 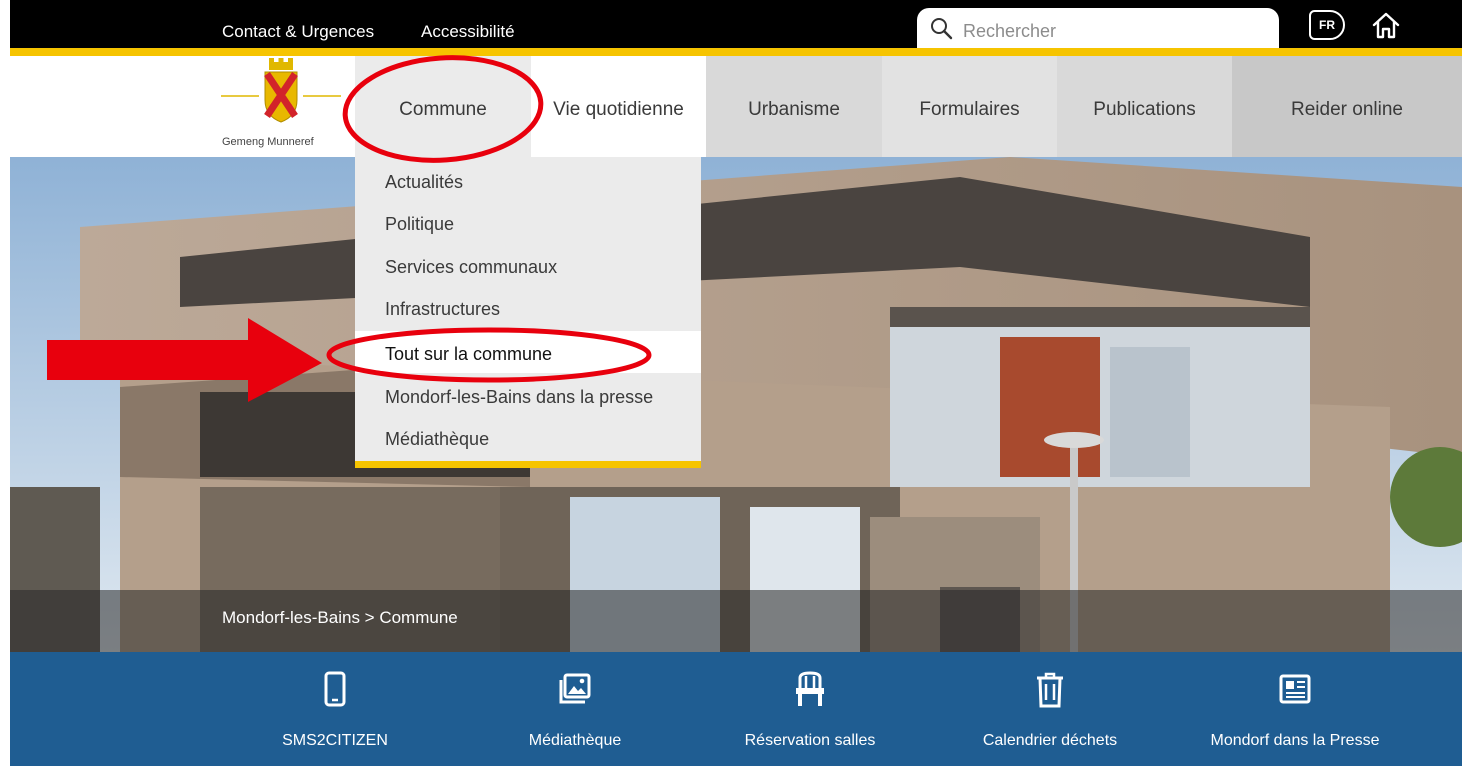 I want to click on search-box, so click(x=1098, y=28).